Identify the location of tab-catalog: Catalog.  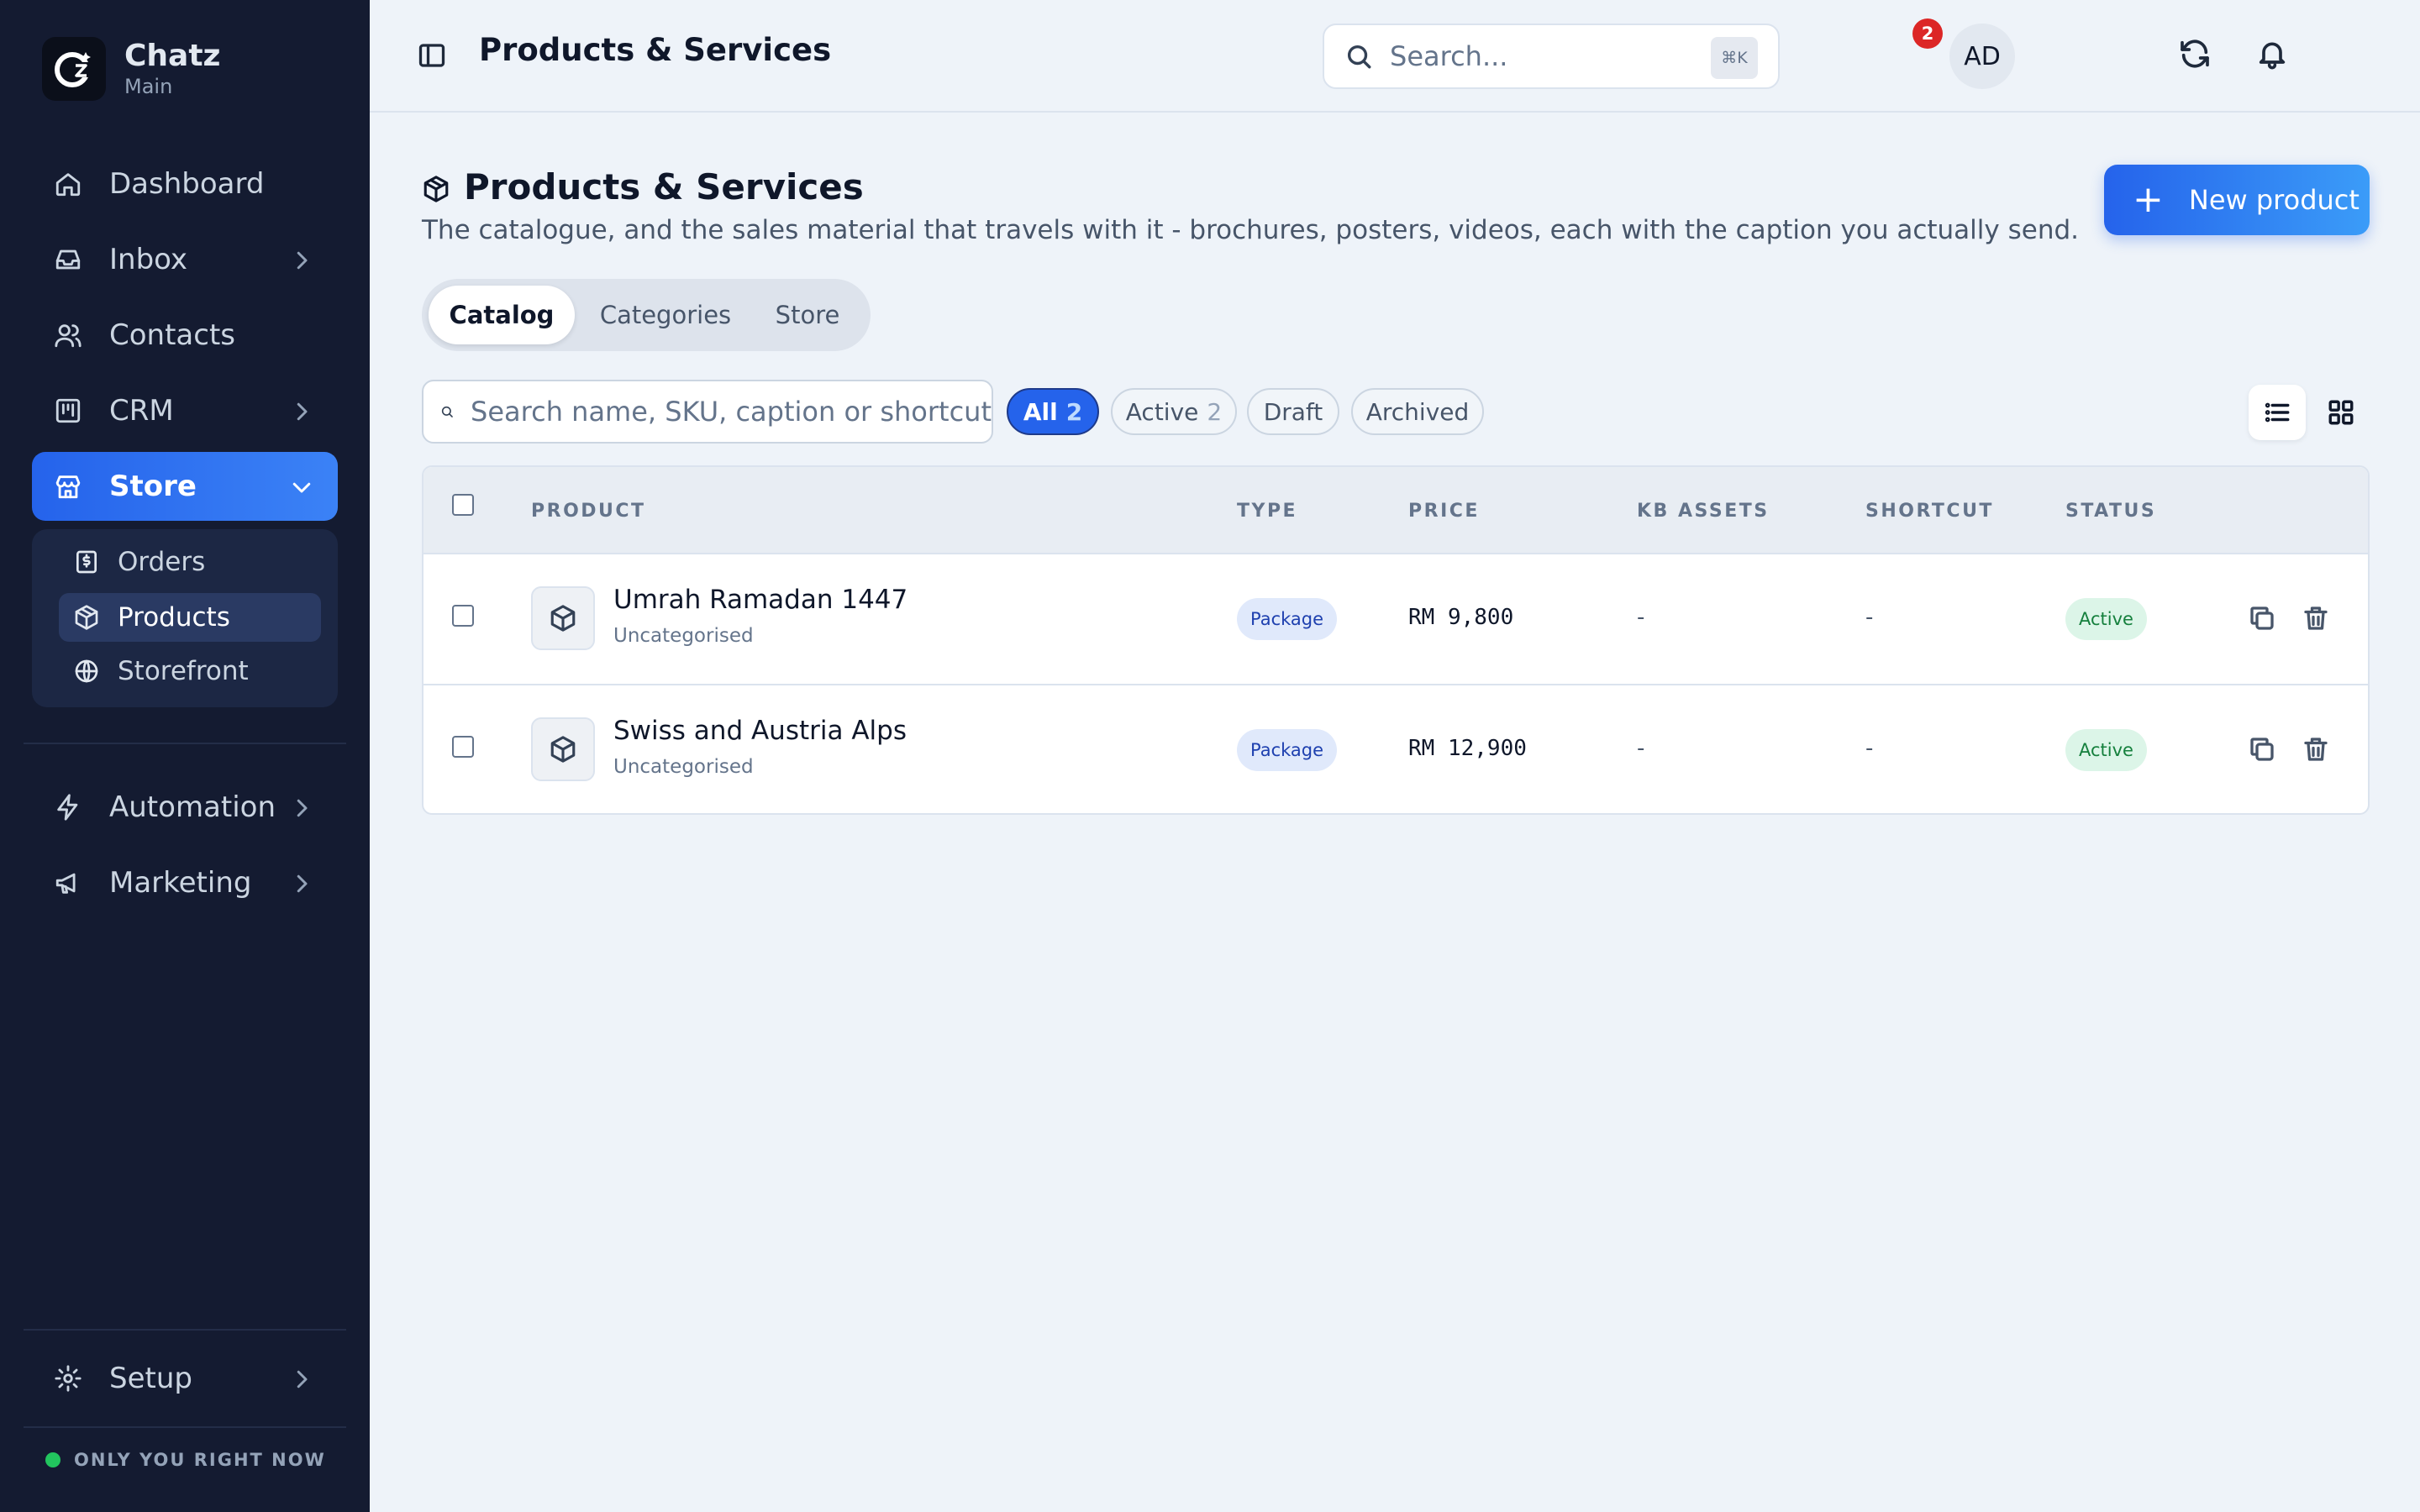
(502, 315).